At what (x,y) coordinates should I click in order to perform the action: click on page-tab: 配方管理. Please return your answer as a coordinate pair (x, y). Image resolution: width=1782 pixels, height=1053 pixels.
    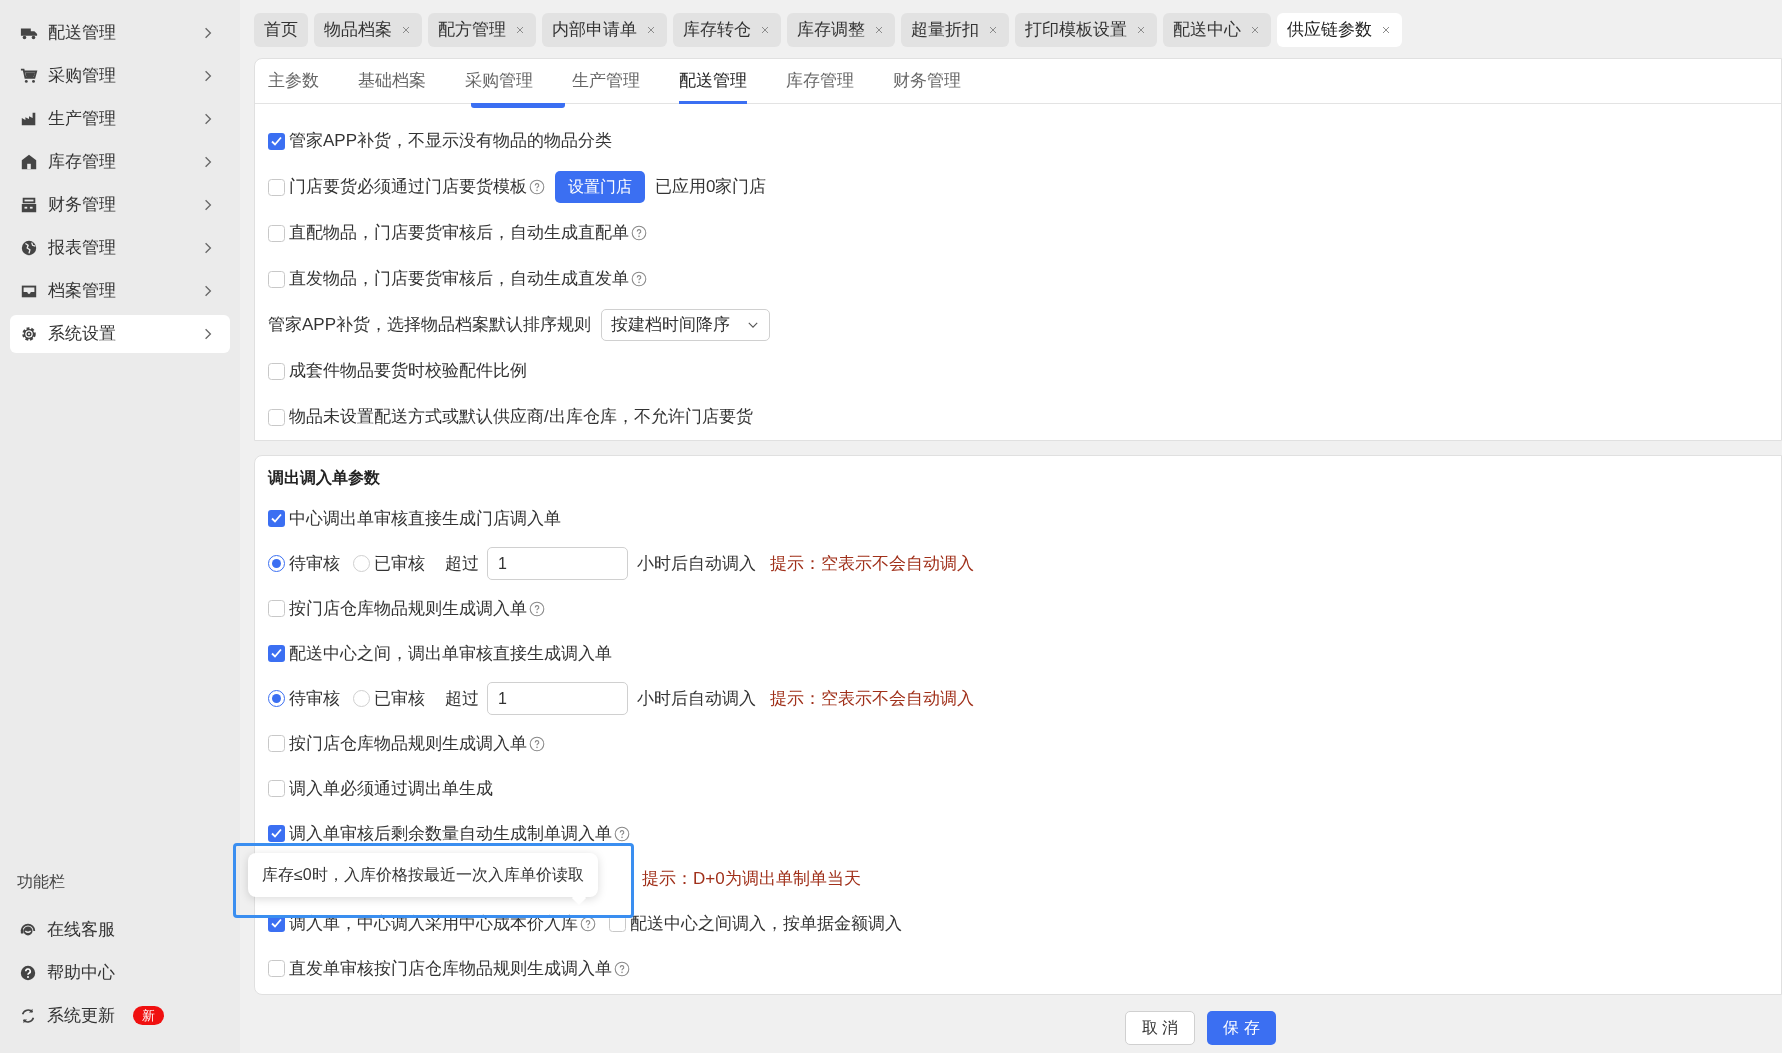
    Looking at the image, I should click on (482, 30).